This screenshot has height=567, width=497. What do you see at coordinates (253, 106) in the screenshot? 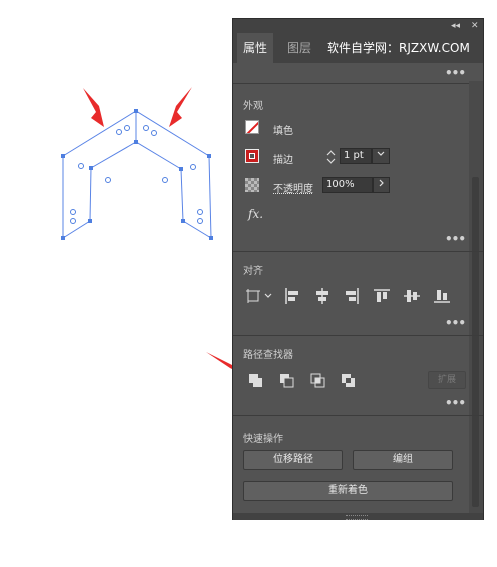
I see `appearance-section-title: 外观` at bounding box center [253, 106].